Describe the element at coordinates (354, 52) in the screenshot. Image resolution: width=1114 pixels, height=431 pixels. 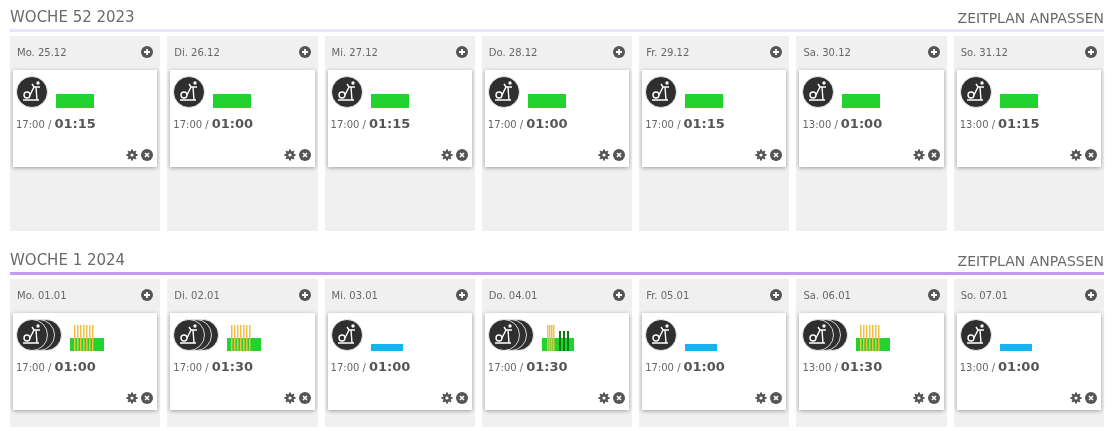
I see `day-label: Mi. 27.12` at that location.